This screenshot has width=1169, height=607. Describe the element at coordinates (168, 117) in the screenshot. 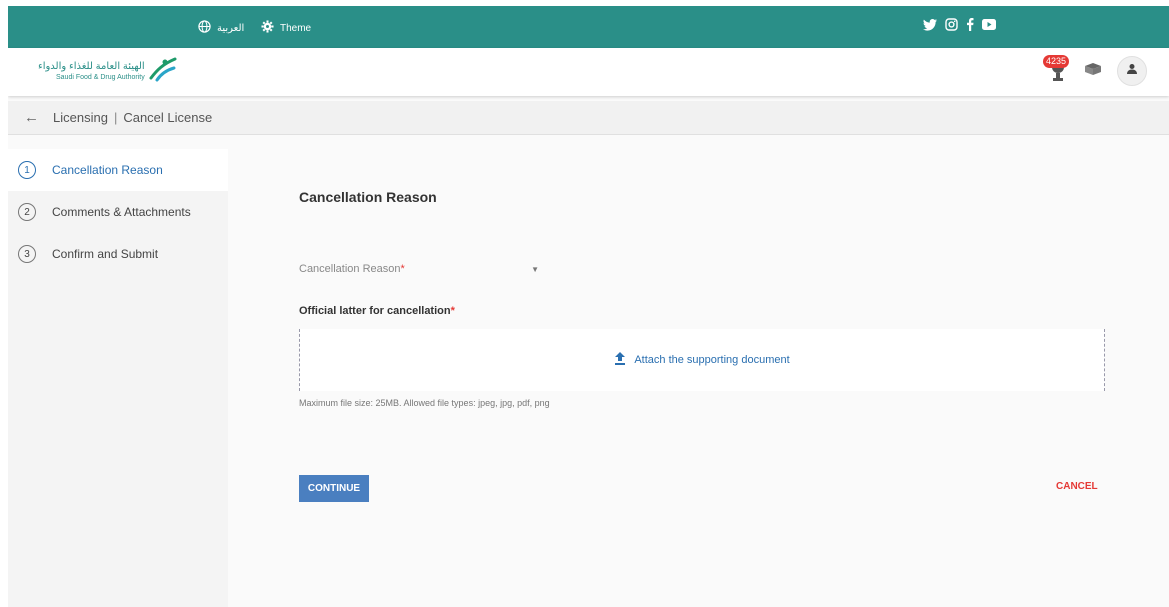

I see `breadcrumb-current: Cancel License` at that location.